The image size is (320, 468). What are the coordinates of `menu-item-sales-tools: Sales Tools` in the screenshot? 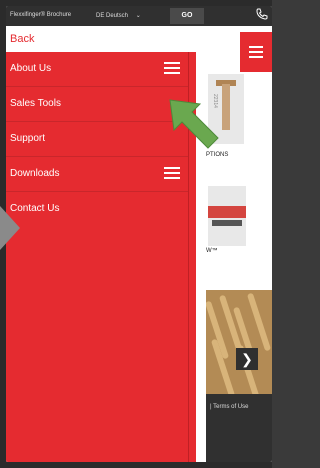 It's located at (97, 104).